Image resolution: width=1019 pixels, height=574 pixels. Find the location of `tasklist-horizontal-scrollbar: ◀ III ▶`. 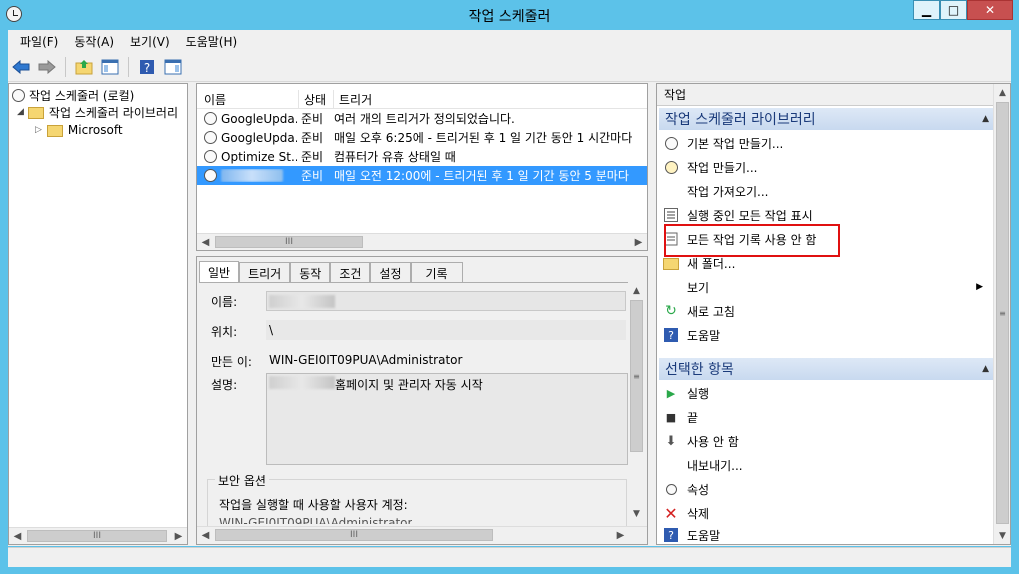

tasklist-horizontal-scrollbar: ◀ III ▶ is located at coordinates (422, 241).